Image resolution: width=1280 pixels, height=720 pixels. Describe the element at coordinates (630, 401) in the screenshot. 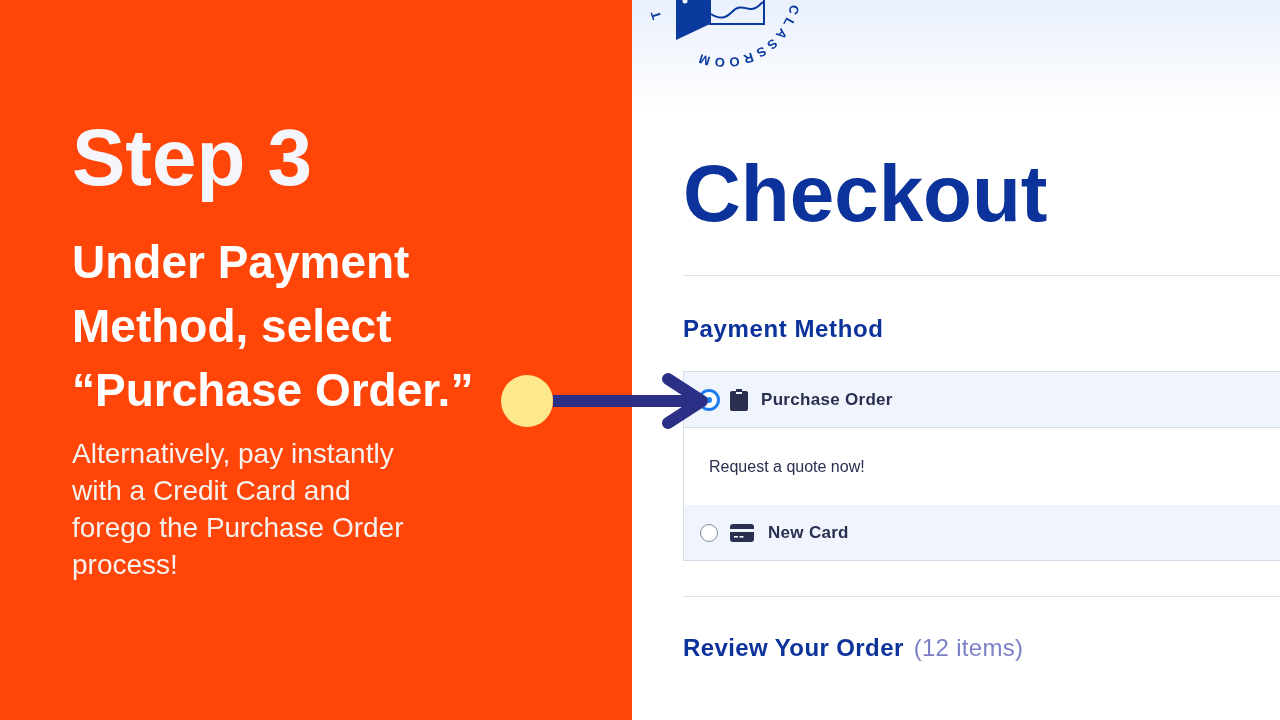

I see `arrow-icon` at that location.